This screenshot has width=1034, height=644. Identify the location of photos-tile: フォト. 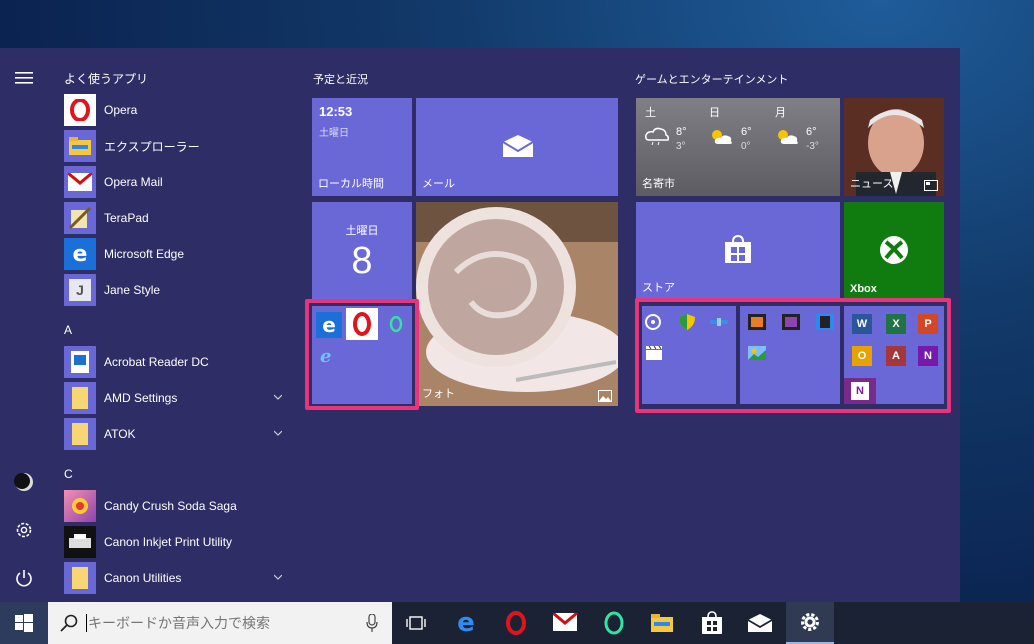
(517, 304).